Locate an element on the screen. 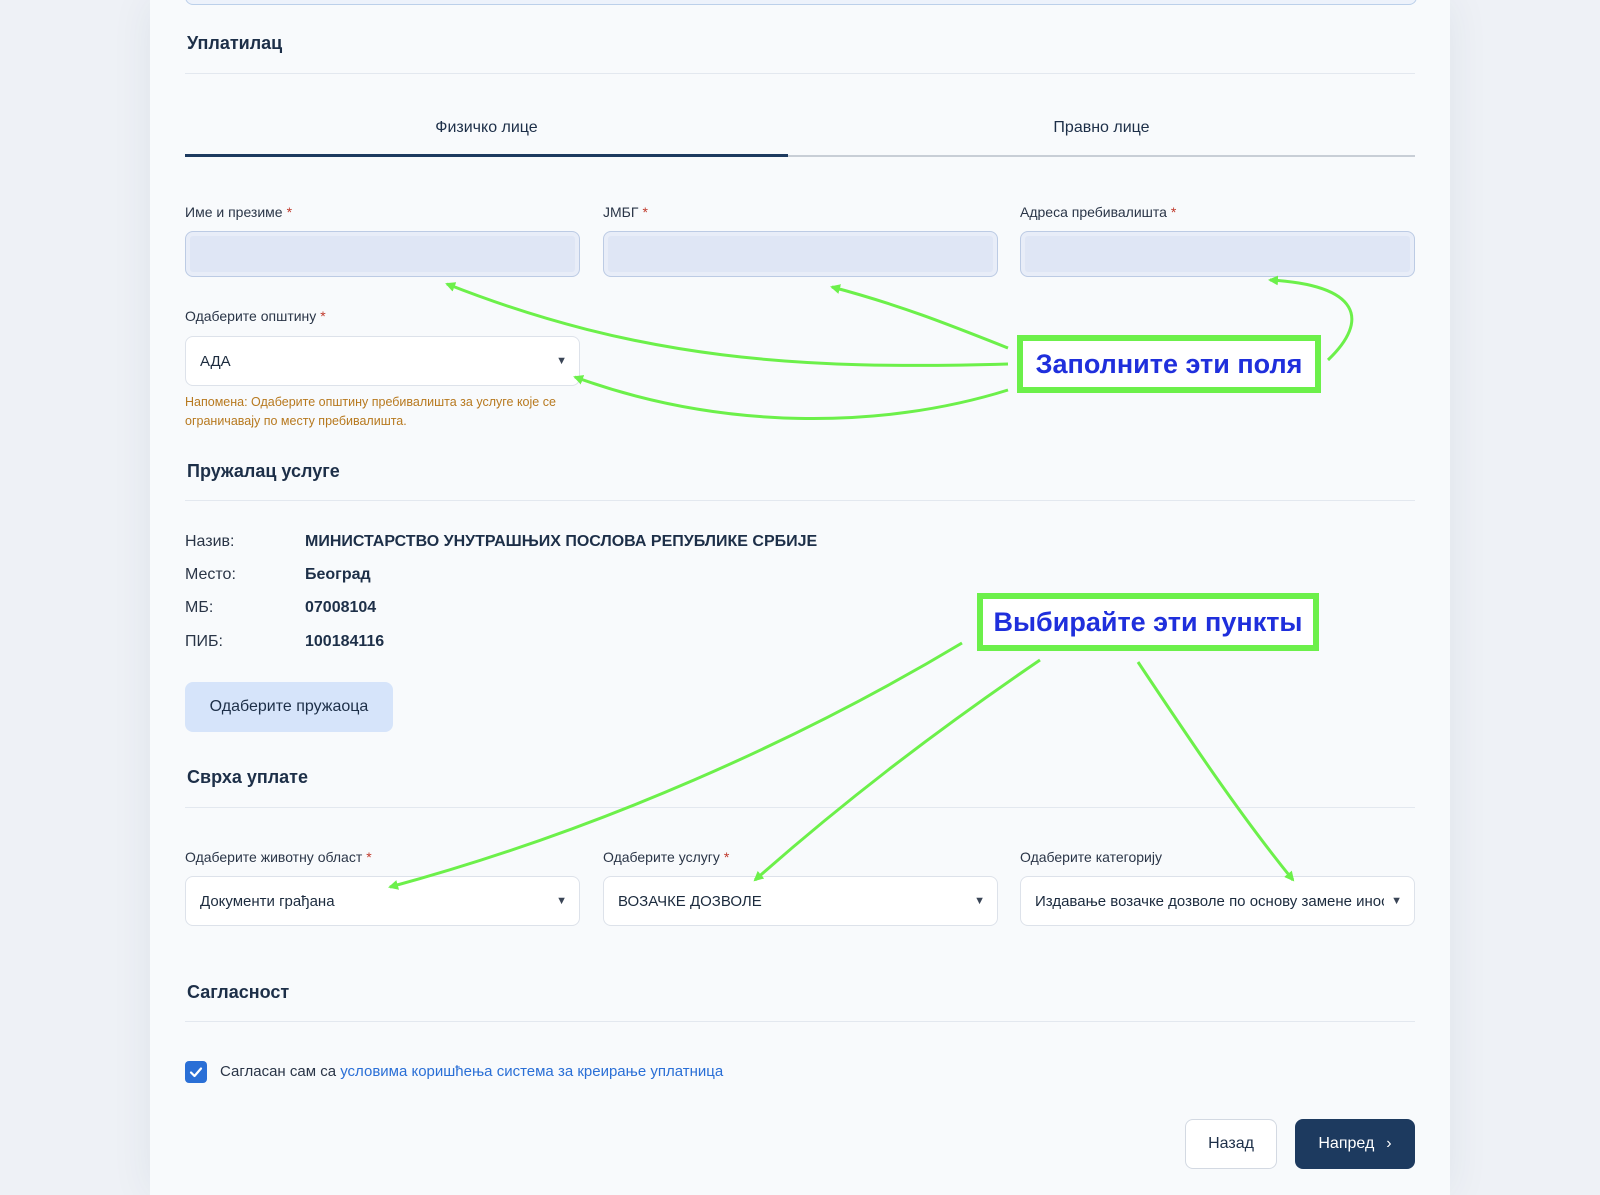  payer-divider is located at coordinates (800, 73).